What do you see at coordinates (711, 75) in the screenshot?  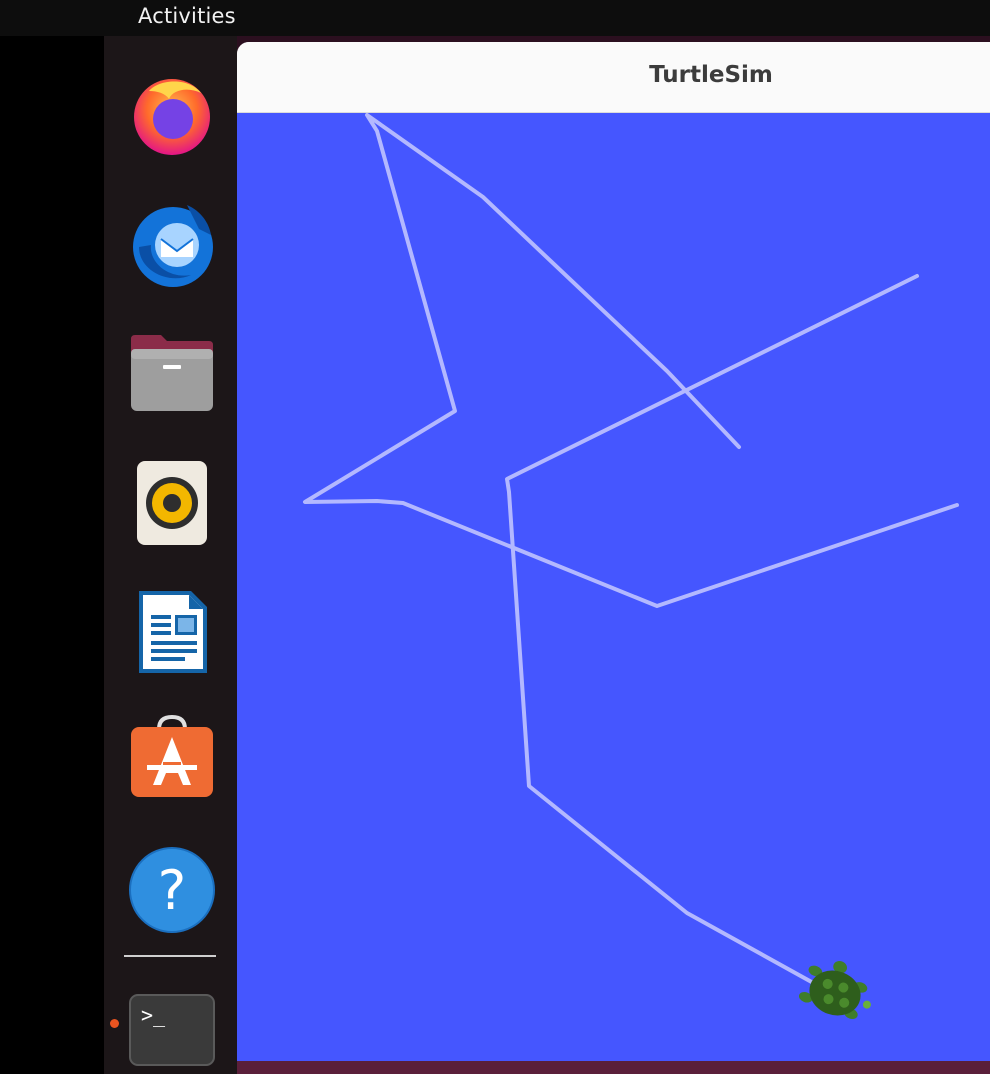 I see `window-title: TurtleSim` at bounding box center [711, 75].